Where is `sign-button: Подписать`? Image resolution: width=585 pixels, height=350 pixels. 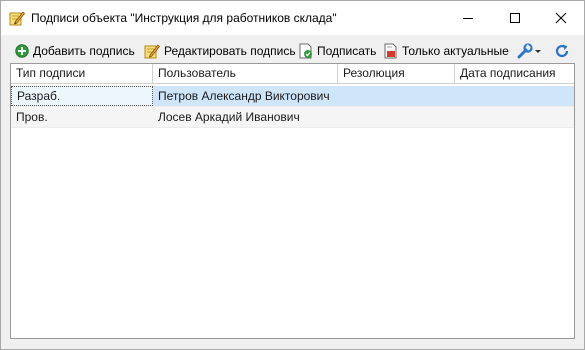 sign-button: Подписать is located at coordinates (337, 51).